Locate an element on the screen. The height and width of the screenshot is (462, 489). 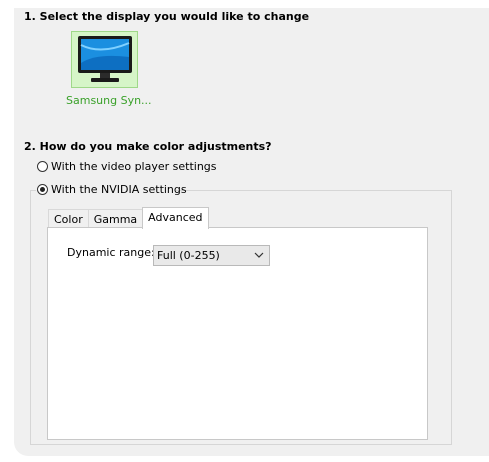
radio-button is located at coordinates (42, 166).